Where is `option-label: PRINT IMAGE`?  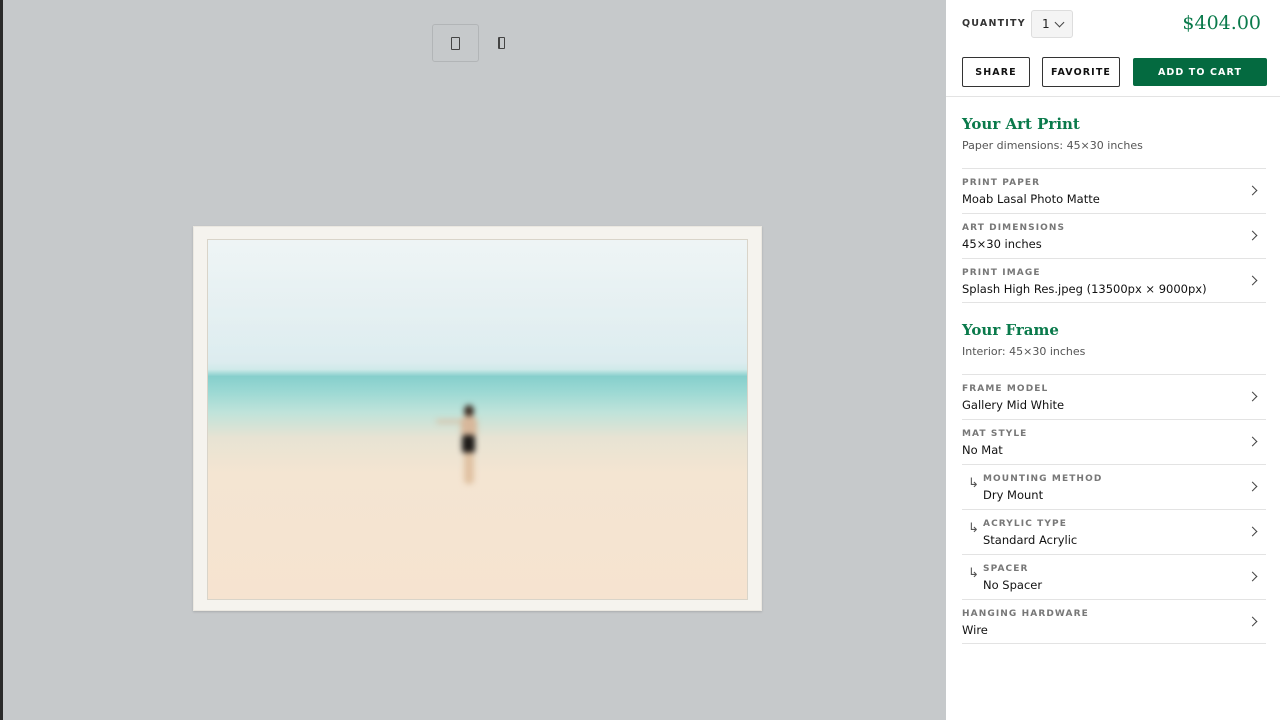
option-label: PRINT IMAGE is located at coordinates (1001, 273).